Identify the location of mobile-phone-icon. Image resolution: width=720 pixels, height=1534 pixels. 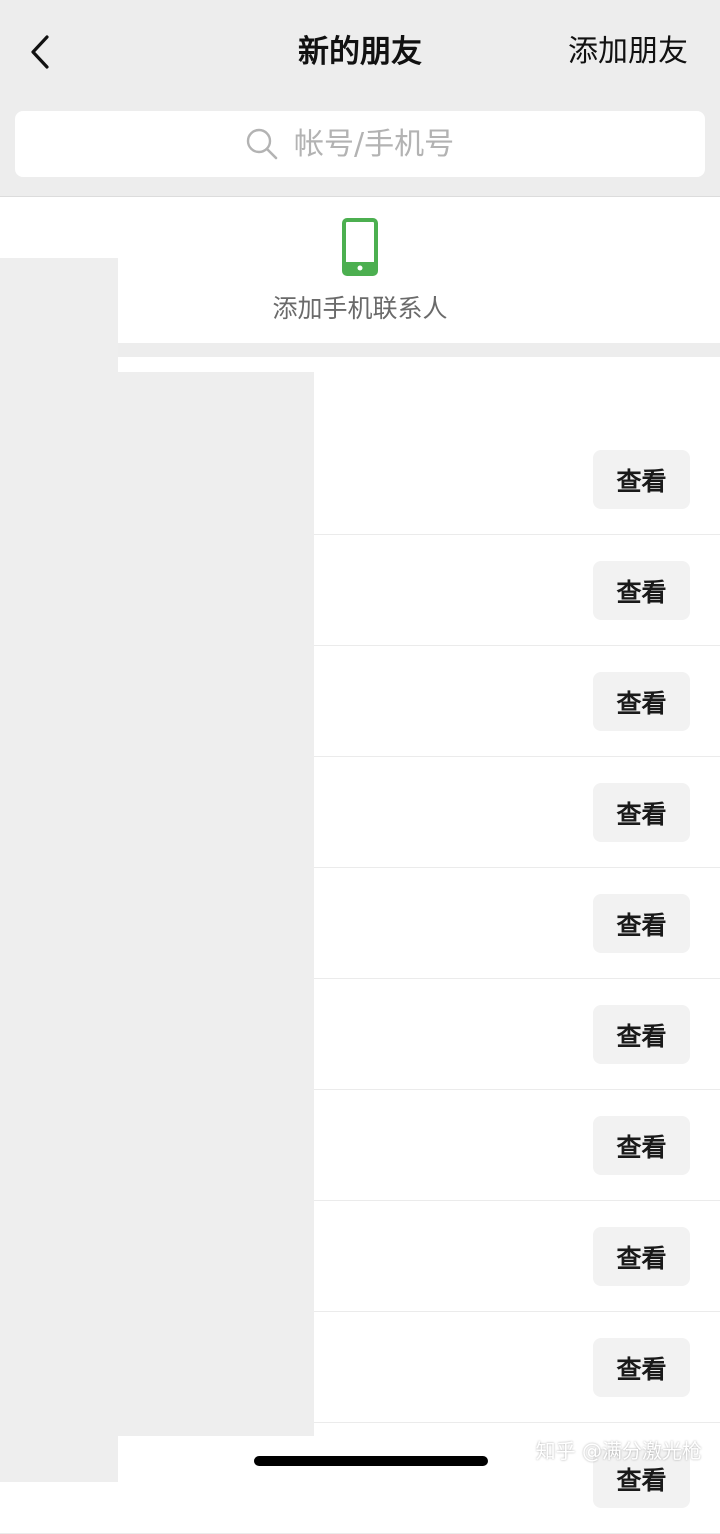
(360, 247).